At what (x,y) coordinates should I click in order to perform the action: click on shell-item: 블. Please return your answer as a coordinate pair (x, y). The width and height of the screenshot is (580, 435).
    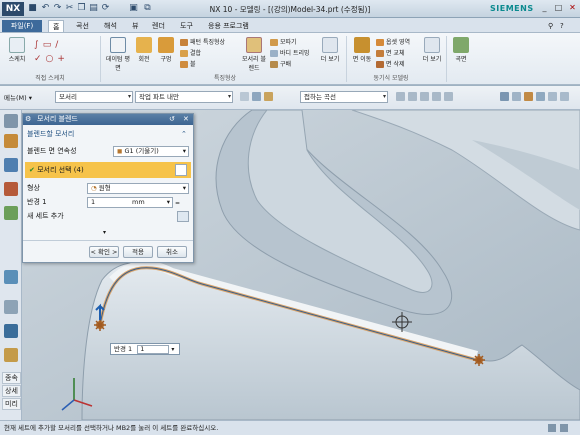
    Looking at the image, I should click on (188, 63).